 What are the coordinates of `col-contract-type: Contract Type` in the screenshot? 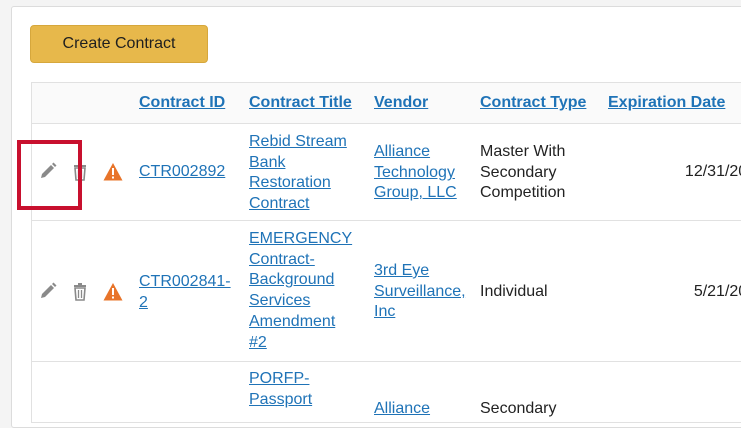 It's located at (533, 103).